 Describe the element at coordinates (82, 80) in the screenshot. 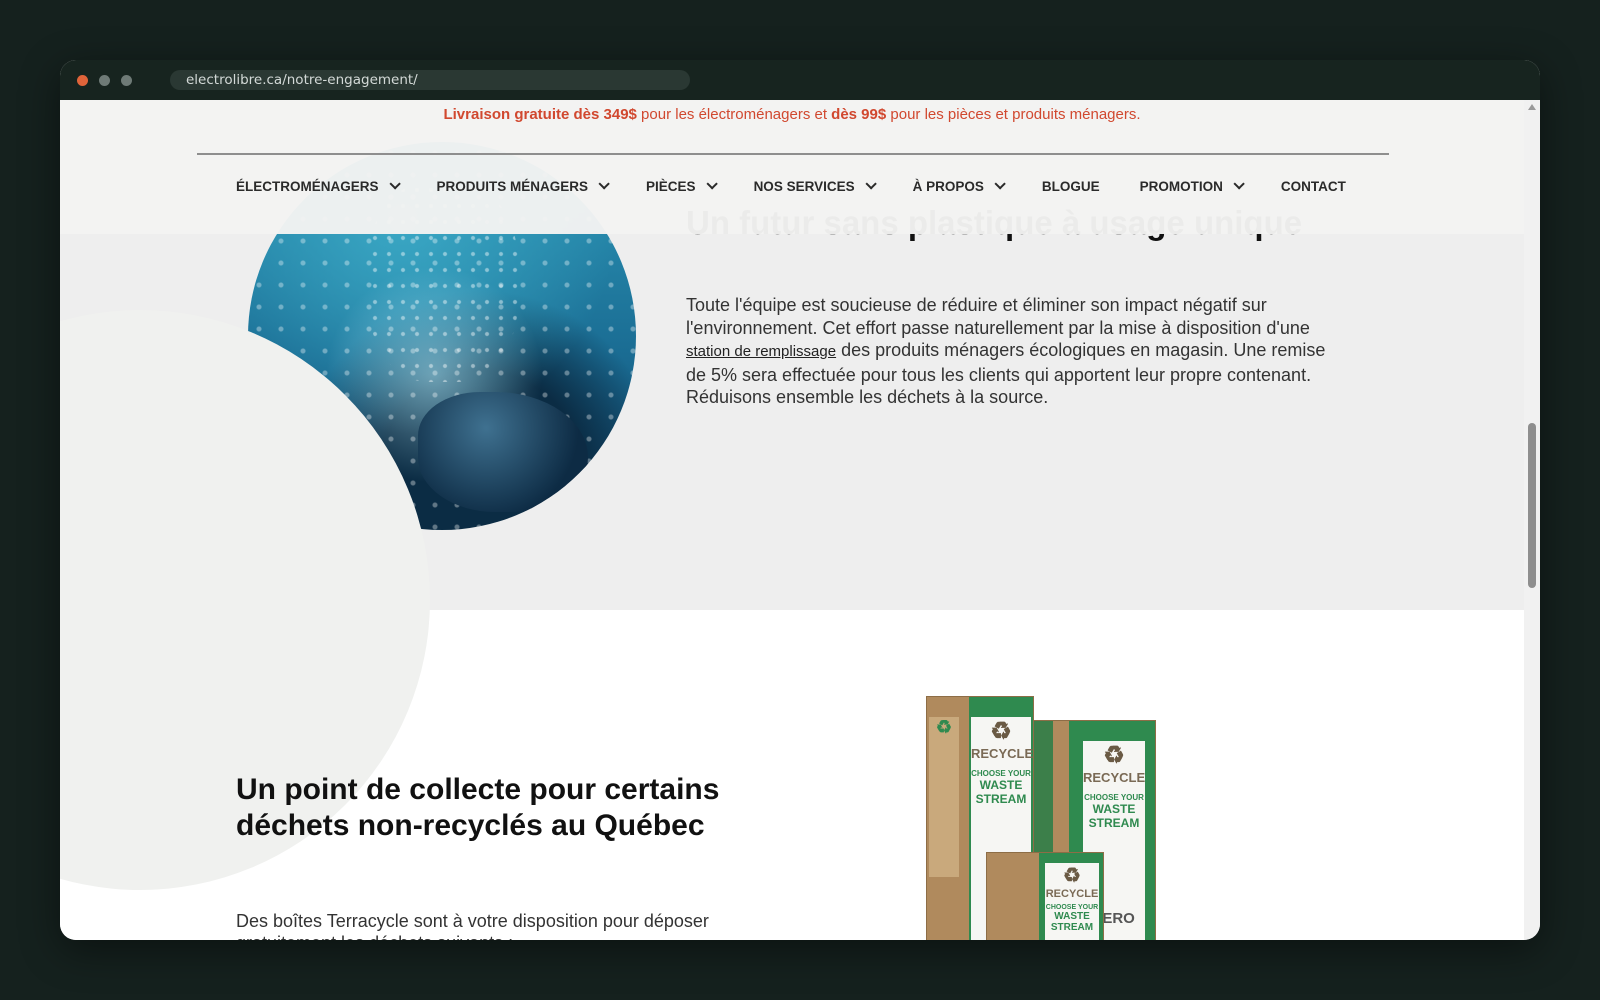

I see `close-window-button` at that location.